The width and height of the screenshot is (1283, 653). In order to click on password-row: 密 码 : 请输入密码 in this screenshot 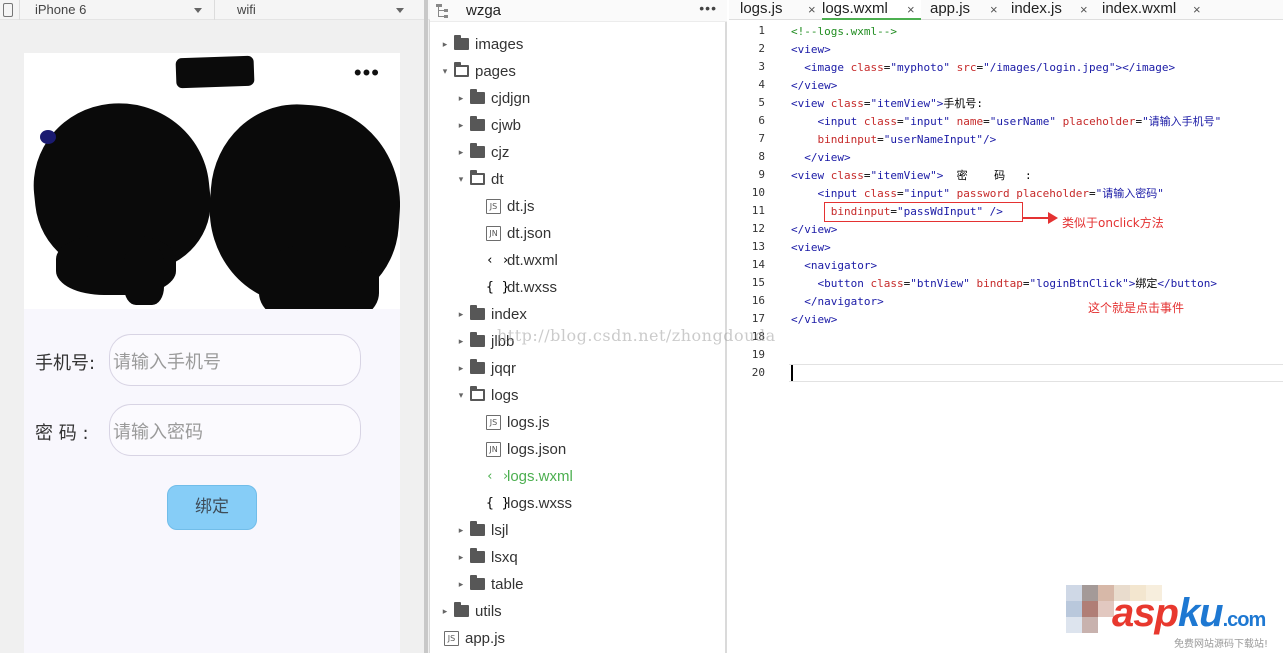, I will do `click(212, 430)`.